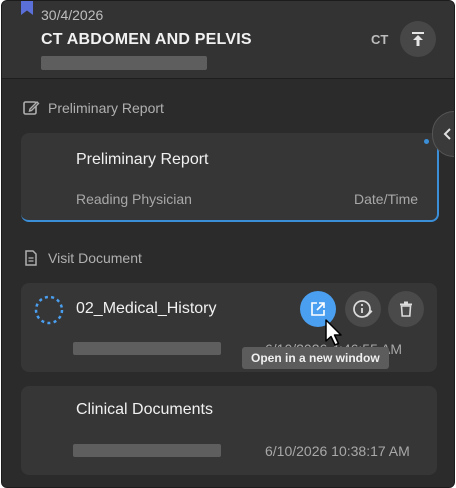  What do you see at coordinates (95, 258) in the screenshot?
I see `visit-section-label: Visit Document` at bounding box center [95, 258].